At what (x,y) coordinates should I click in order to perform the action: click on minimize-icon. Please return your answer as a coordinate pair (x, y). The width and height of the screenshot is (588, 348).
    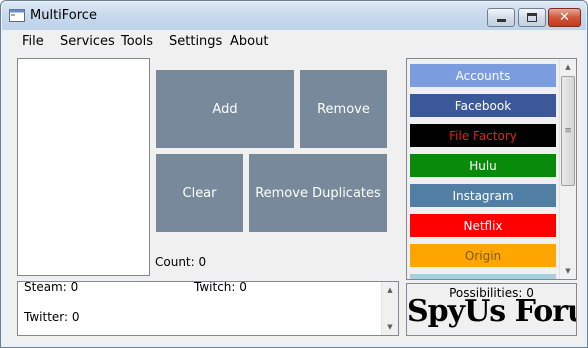
    Looking at the image, I should click on (501, 20).